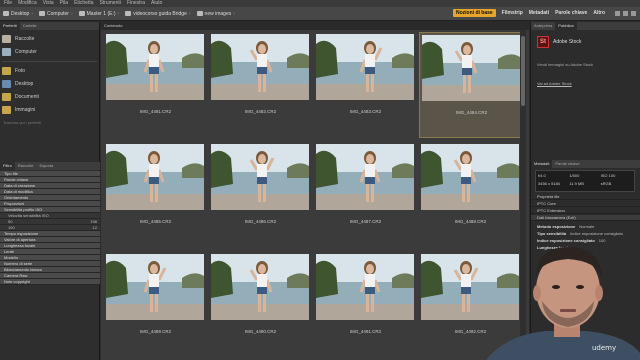  I want to click on menu-item: Vista, so click(48, 3).